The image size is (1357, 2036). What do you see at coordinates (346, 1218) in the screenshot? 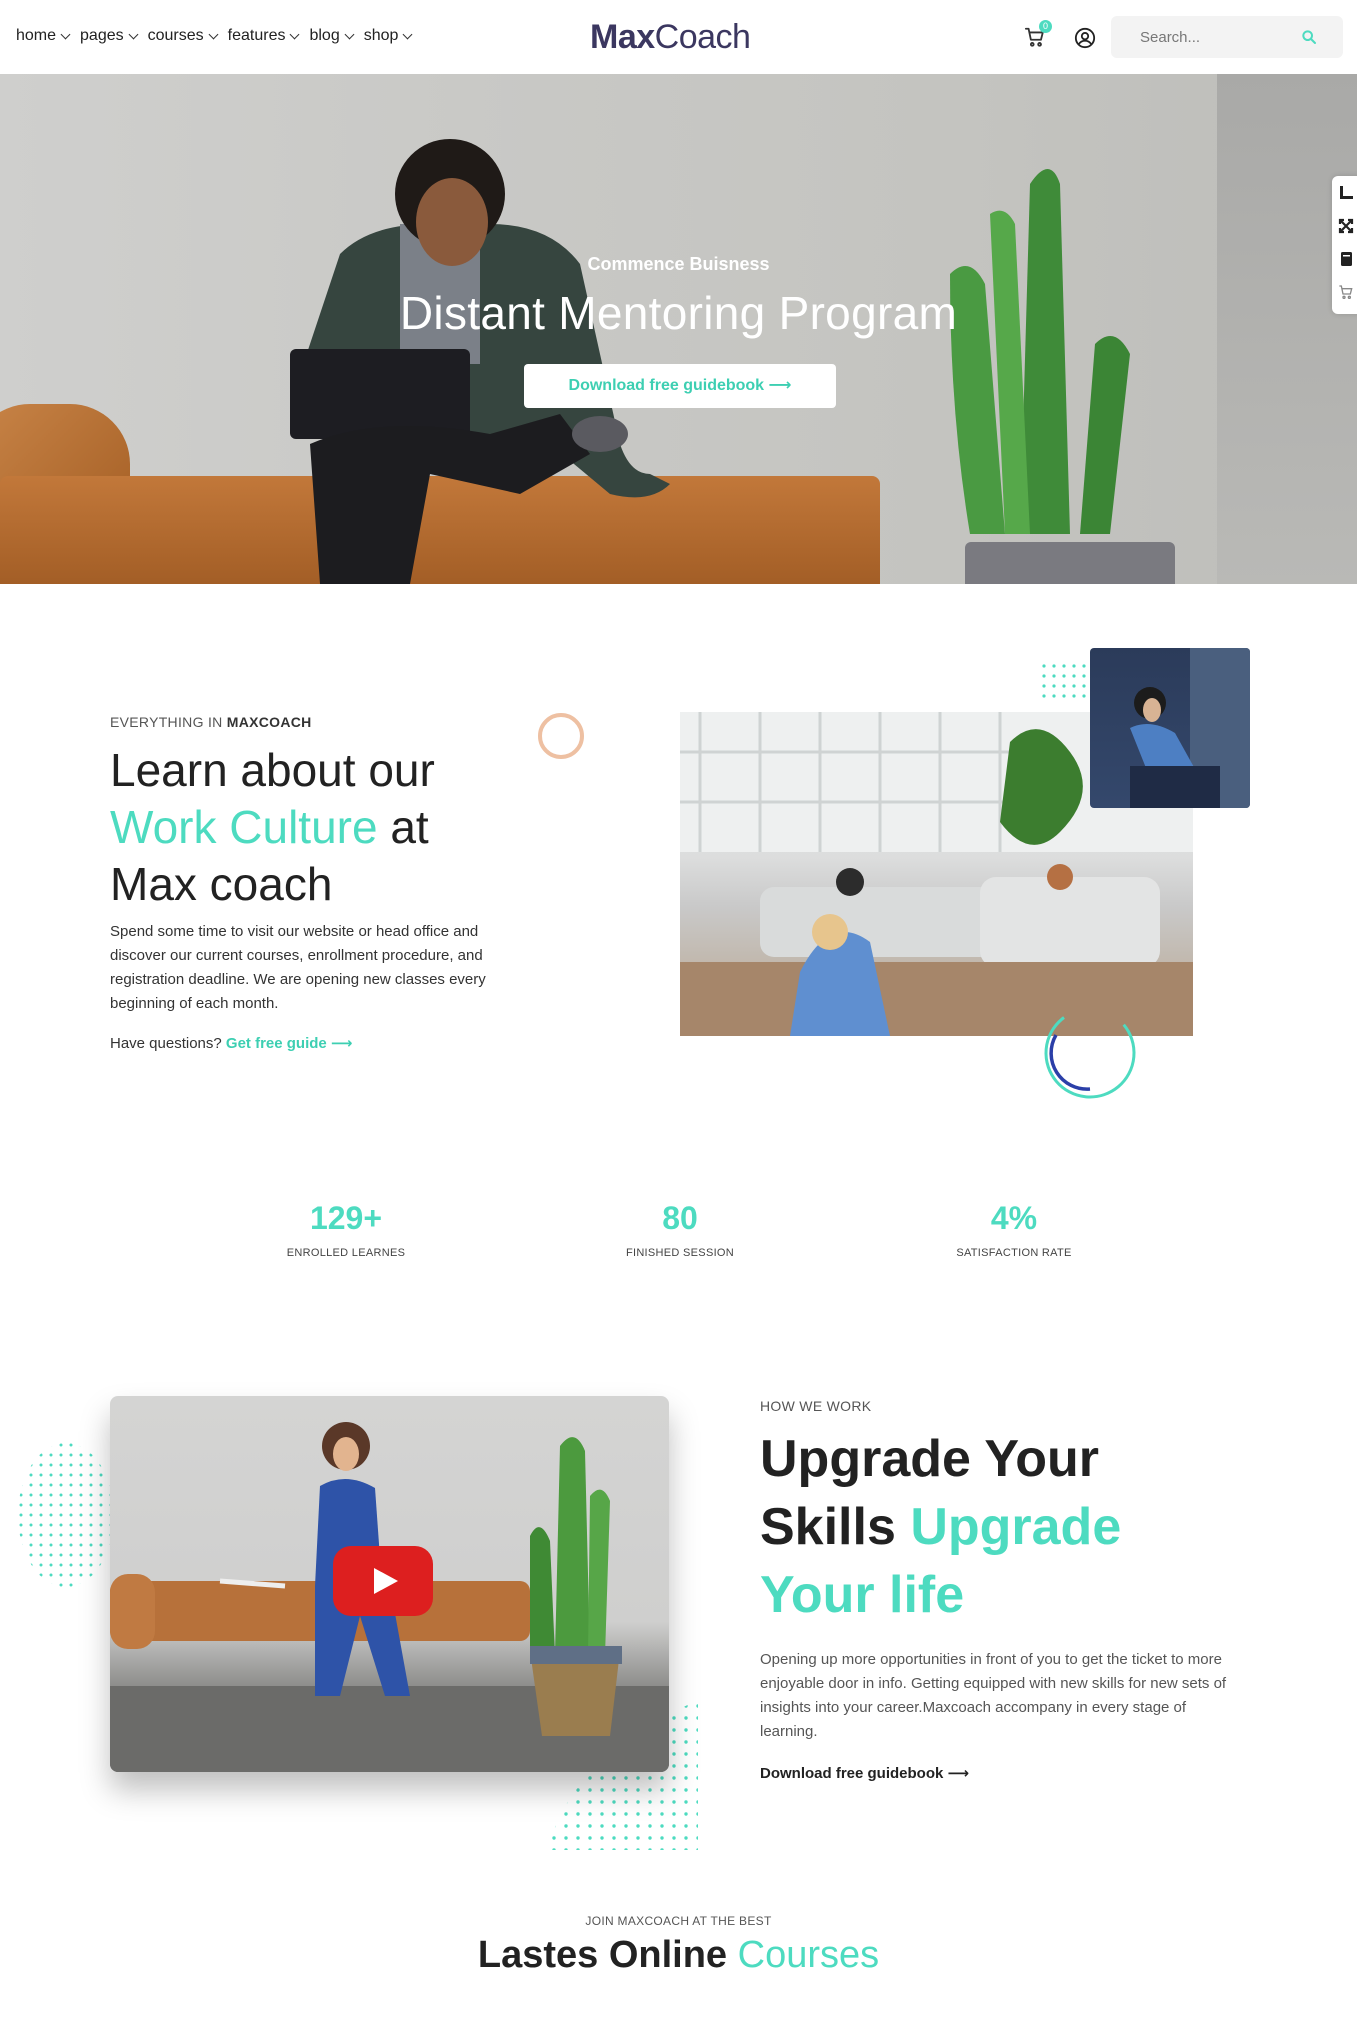
I see `stat-value: 129+` at bounding box center [346, 1218].